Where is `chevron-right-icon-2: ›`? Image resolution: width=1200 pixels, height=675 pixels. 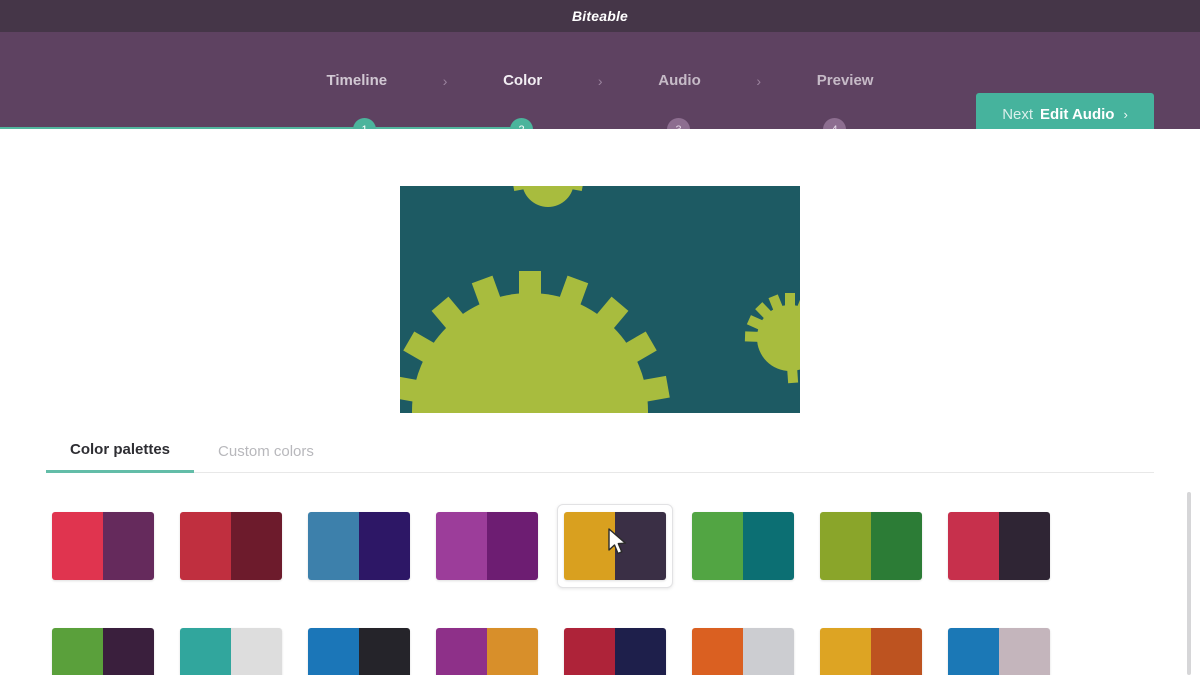
chevron-right-icon-2: › is located at coordinates (600, 80).